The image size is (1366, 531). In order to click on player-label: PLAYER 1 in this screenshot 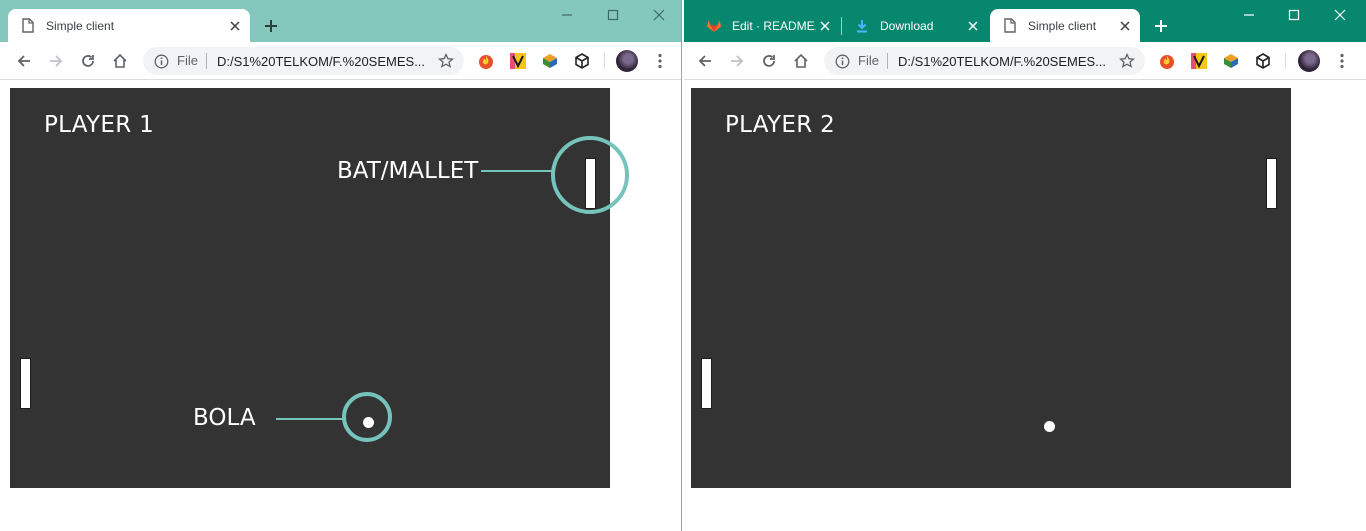, I will do `click(99, 125)`.